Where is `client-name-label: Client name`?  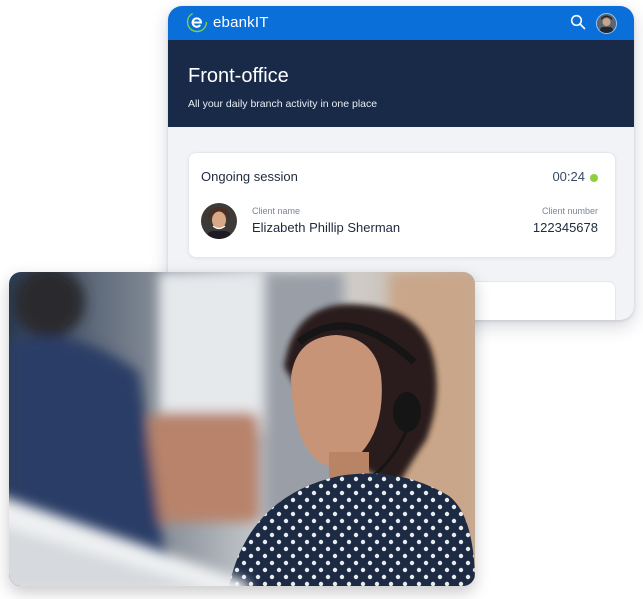
client-name-label: Client name is located at coordinates (276, 211).